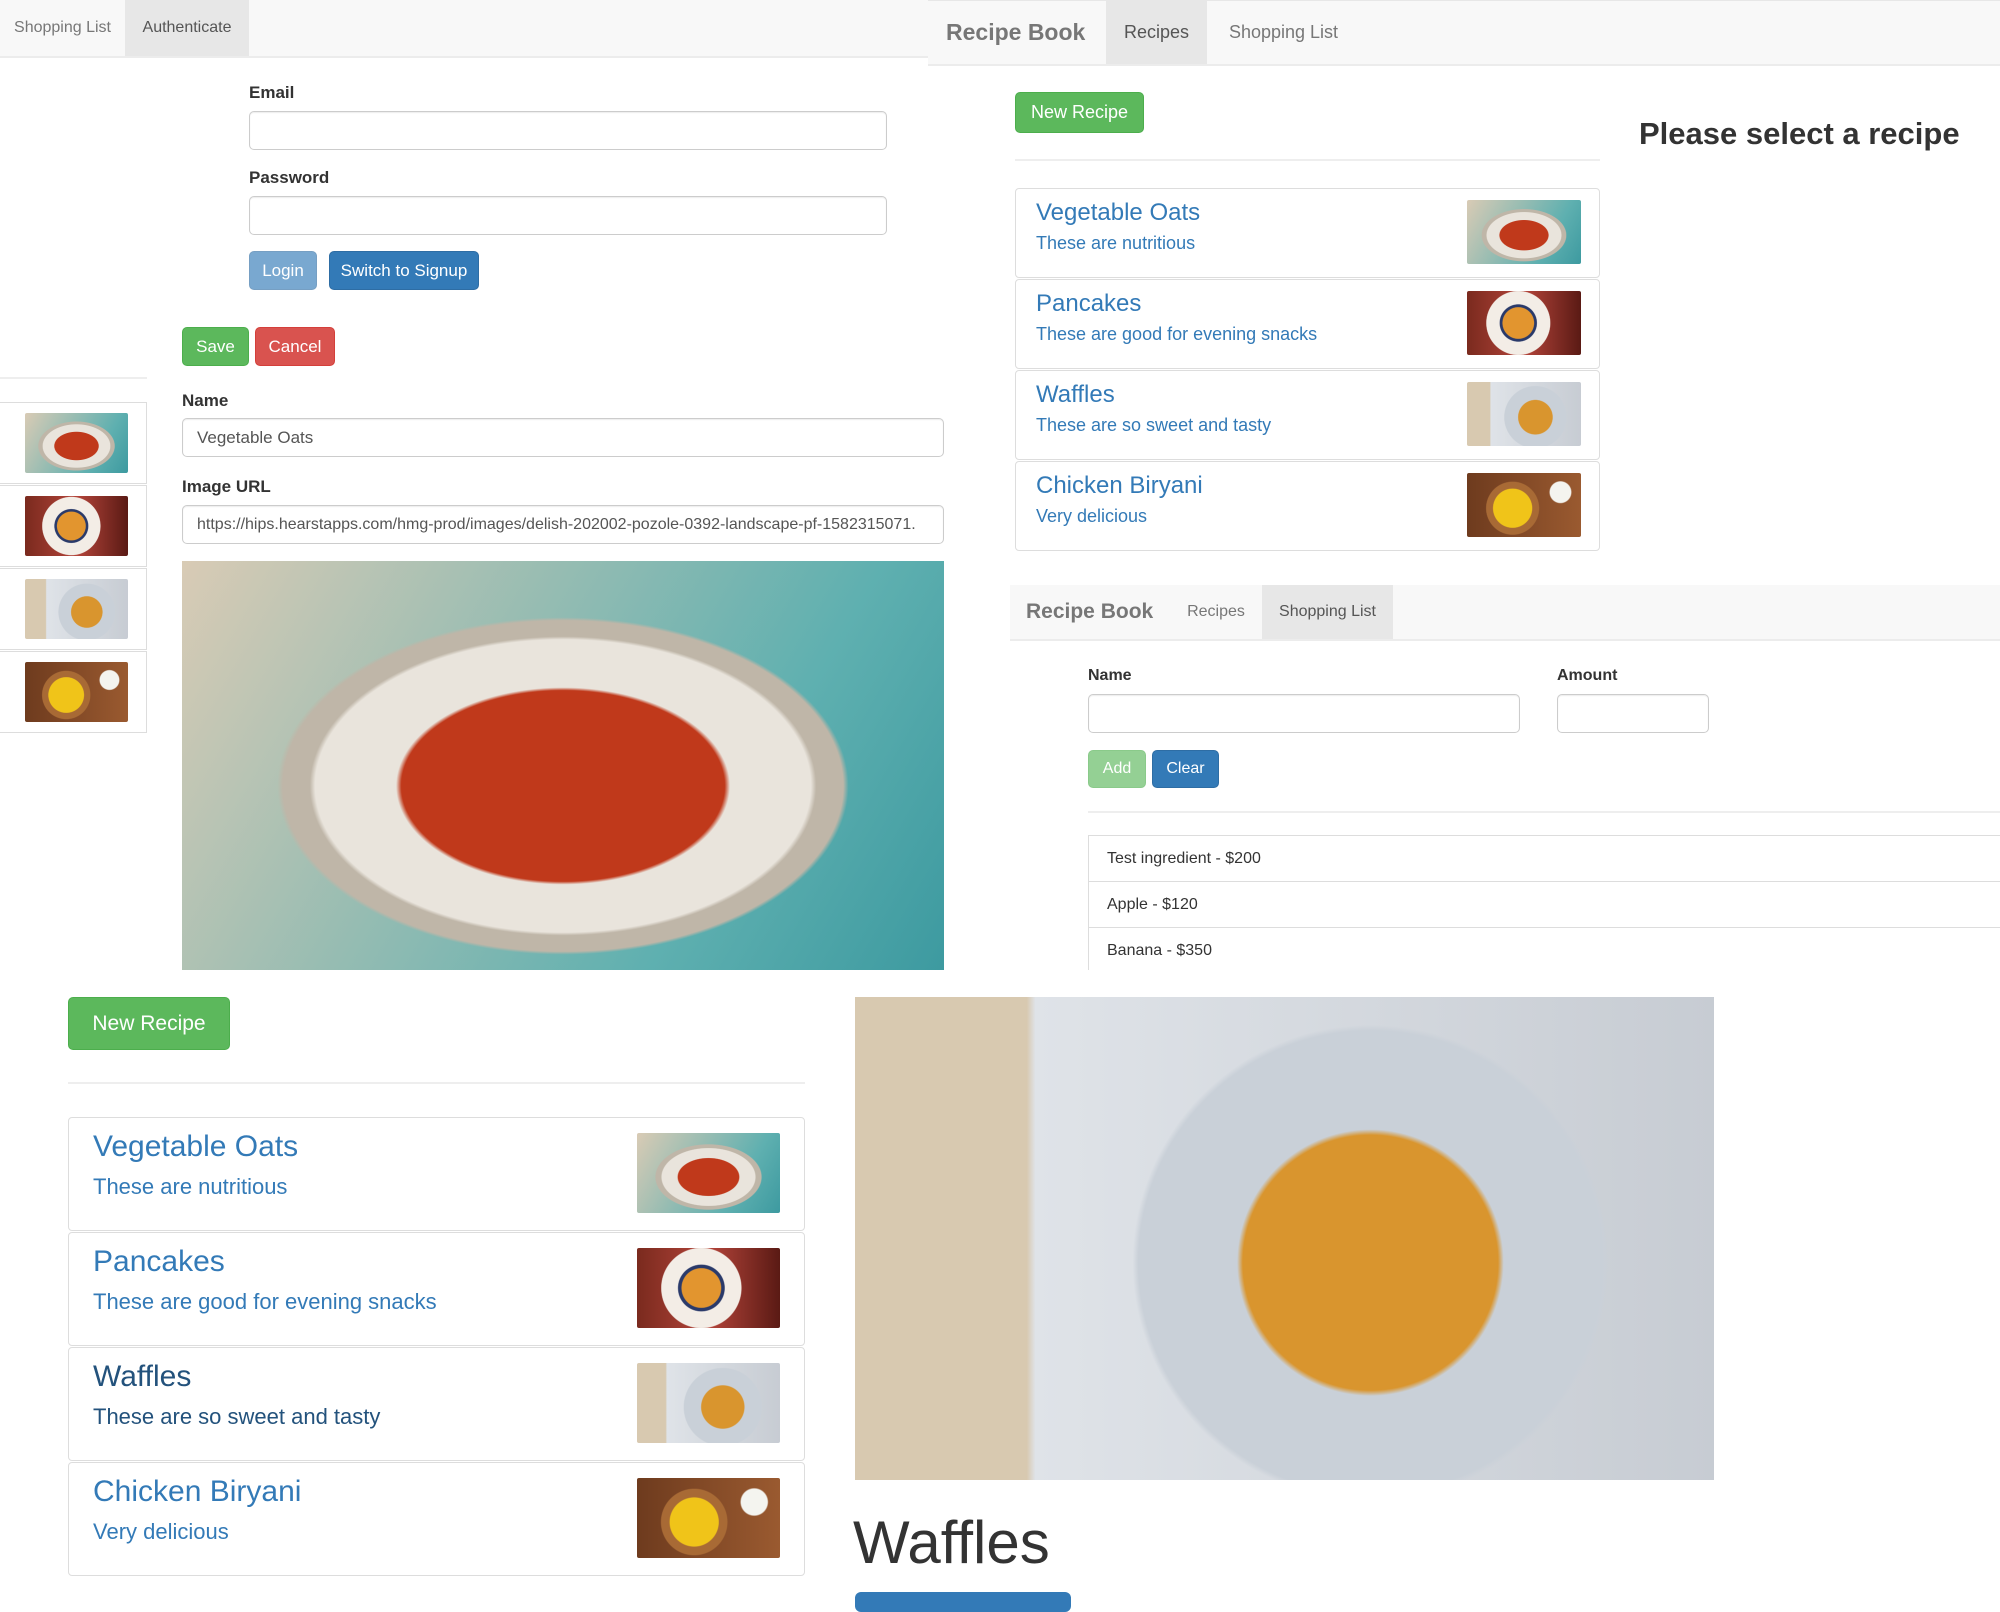 This screenshot has width=2000, height=1612. I want to click on auth-navbar: Shopping List Authenticate, so click(465, 29).